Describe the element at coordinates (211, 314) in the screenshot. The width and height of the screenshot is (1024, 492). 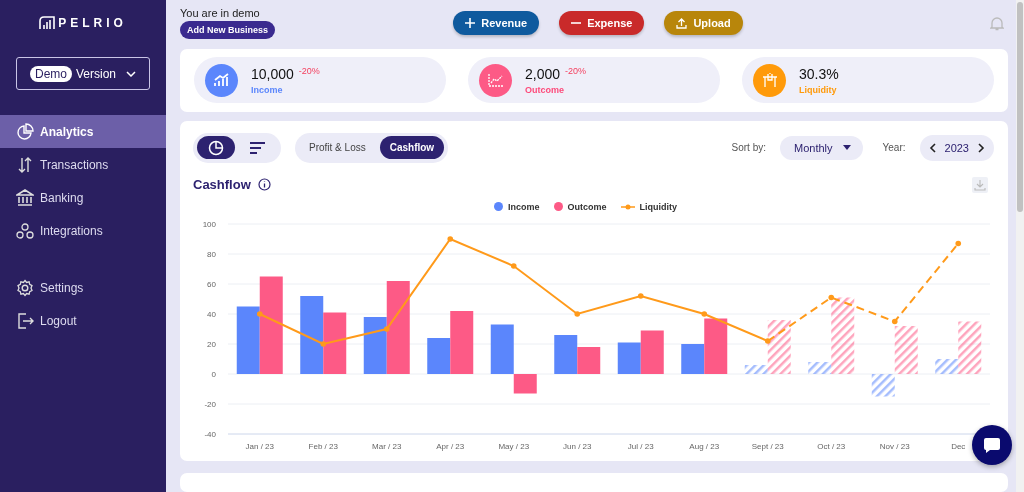
I see `axis-label: 40` at that location.